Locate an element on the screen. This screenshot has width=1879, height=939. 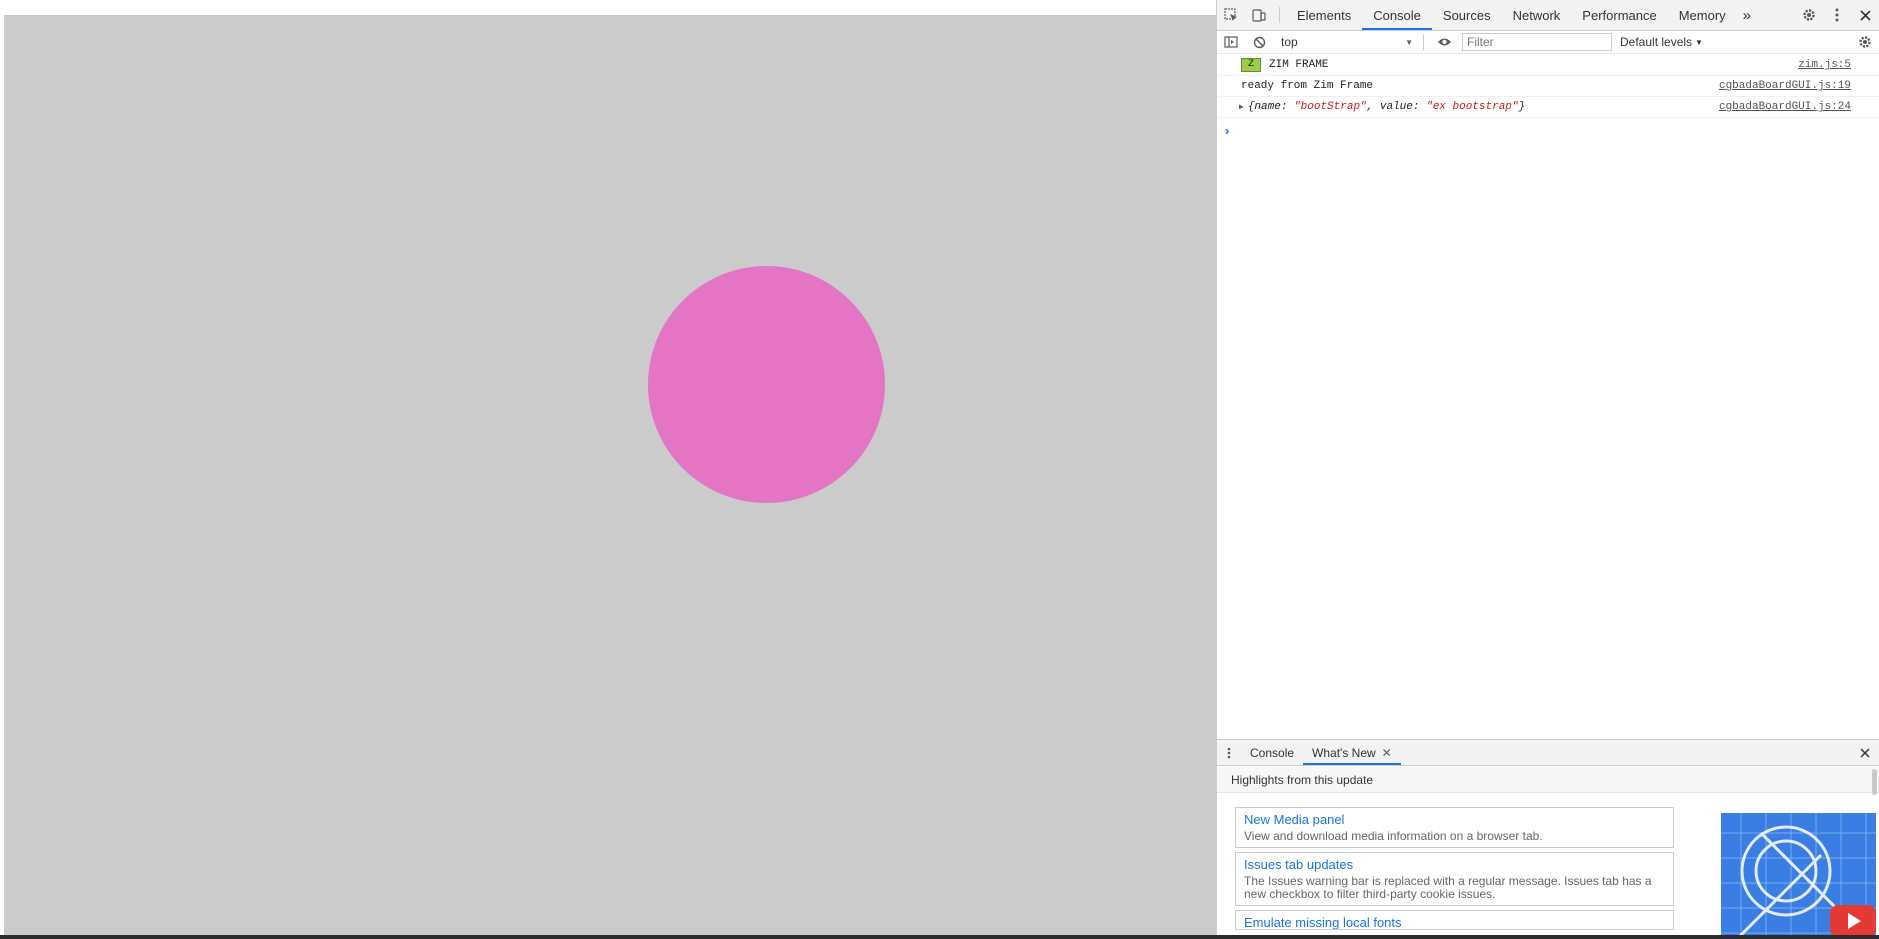
filter-input is located at coordinates (1537, 42).